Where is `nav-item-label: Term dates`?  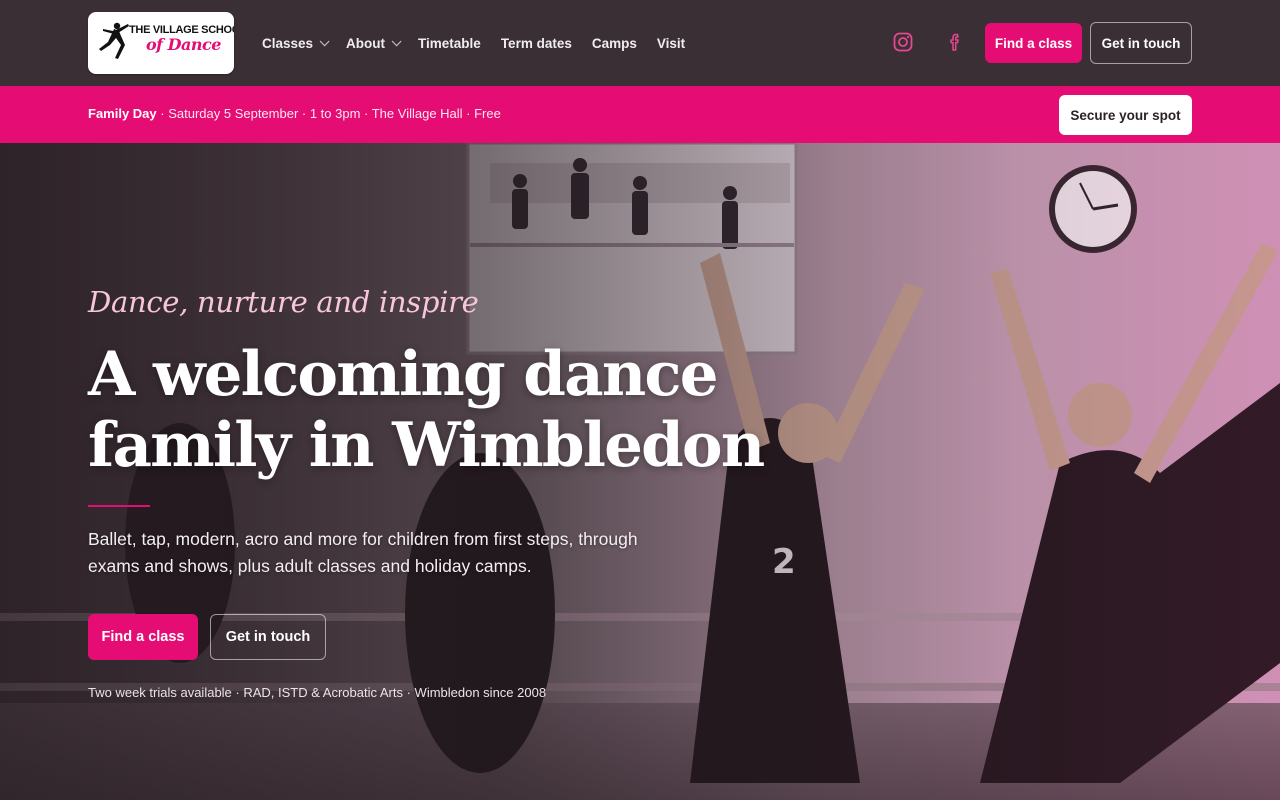 nav-item-label: Term dates is located at coordinates (536, 43).